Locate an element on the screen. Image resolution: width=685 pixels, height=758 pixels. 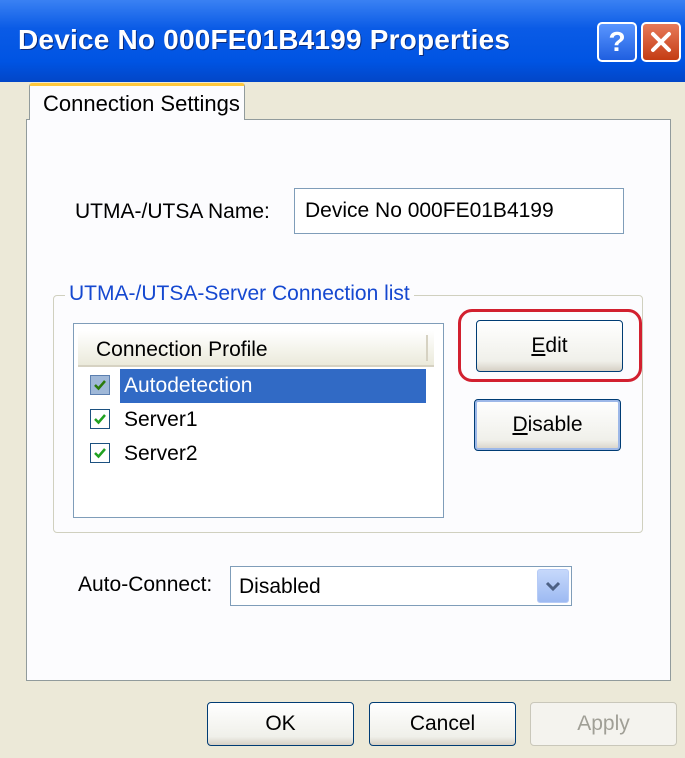
group-title: UTMA-/UTSA-Server Connection list is located at coordinates (239, 294).